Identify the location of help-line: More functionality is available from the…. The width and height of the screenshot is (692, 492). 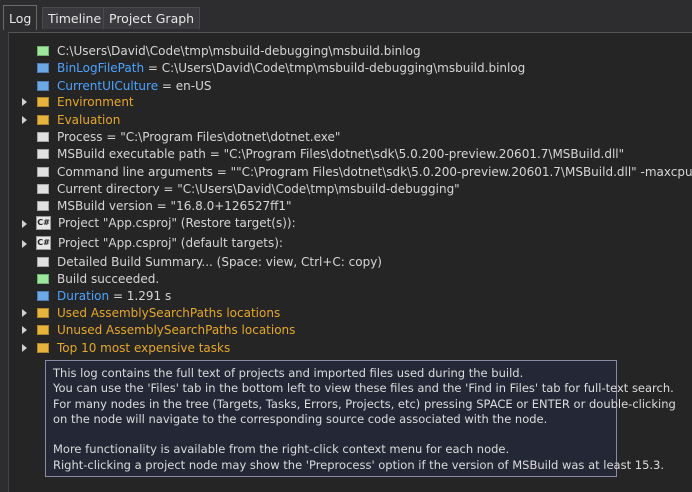
(281, 449).